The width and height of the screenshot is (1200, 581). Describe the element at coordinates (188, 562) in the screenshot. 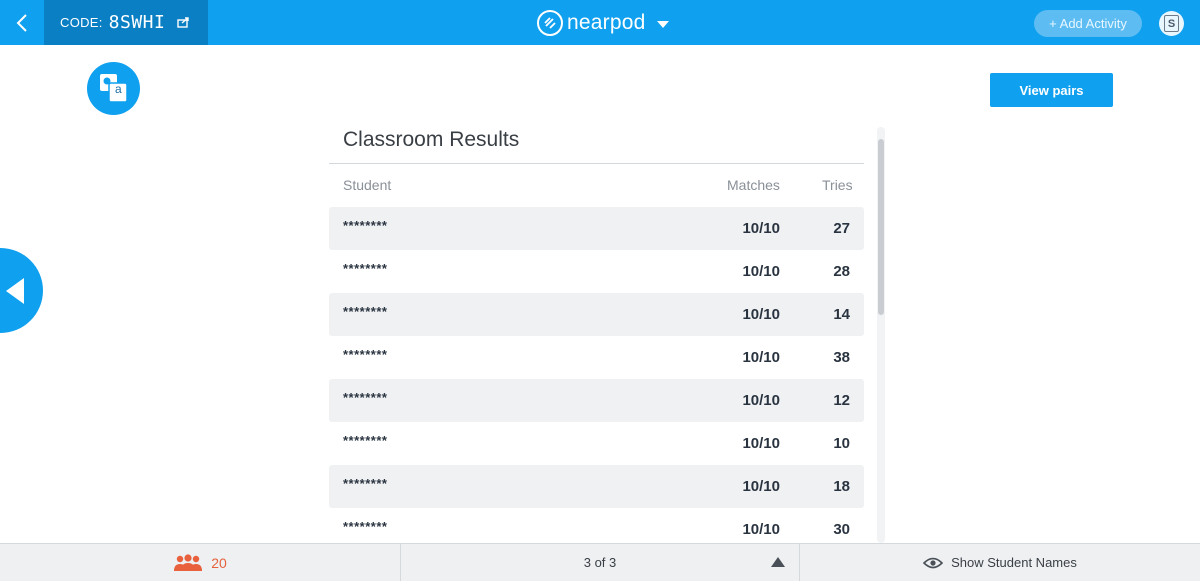

I see `students-group-icon` at that location.